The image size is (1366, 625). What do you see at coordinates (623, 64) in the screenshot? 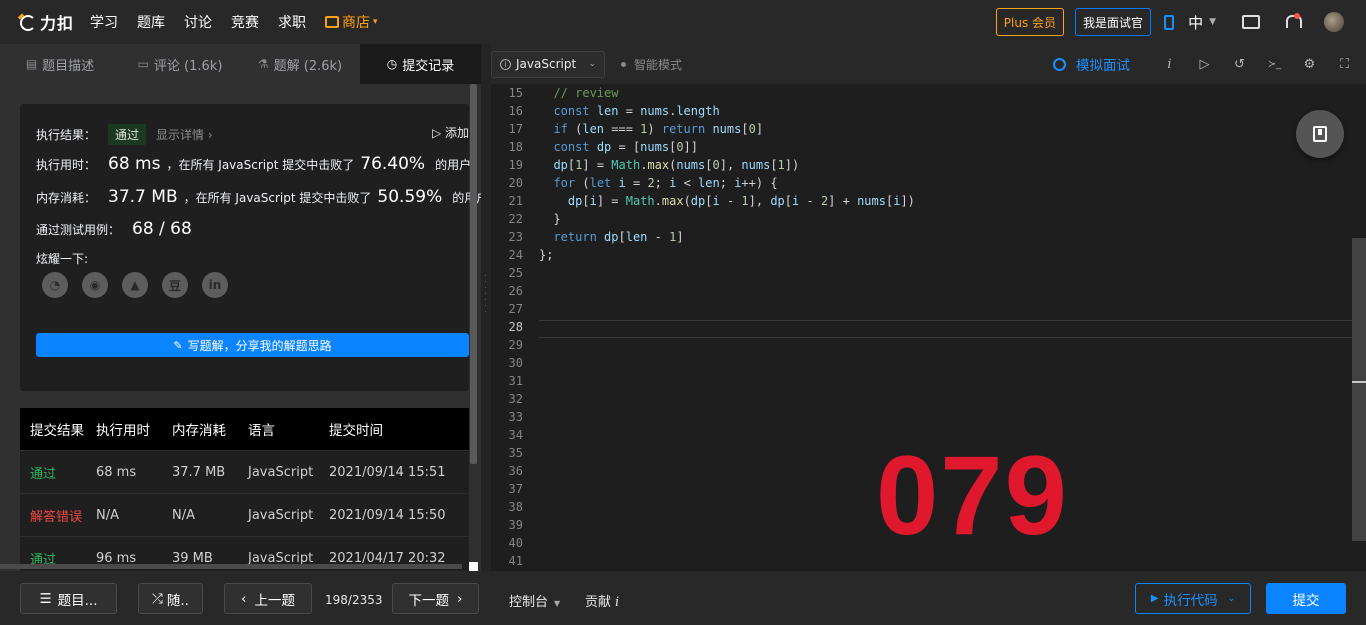
I see `smart-mode-dot-icon` at bounding box center [623, 64].